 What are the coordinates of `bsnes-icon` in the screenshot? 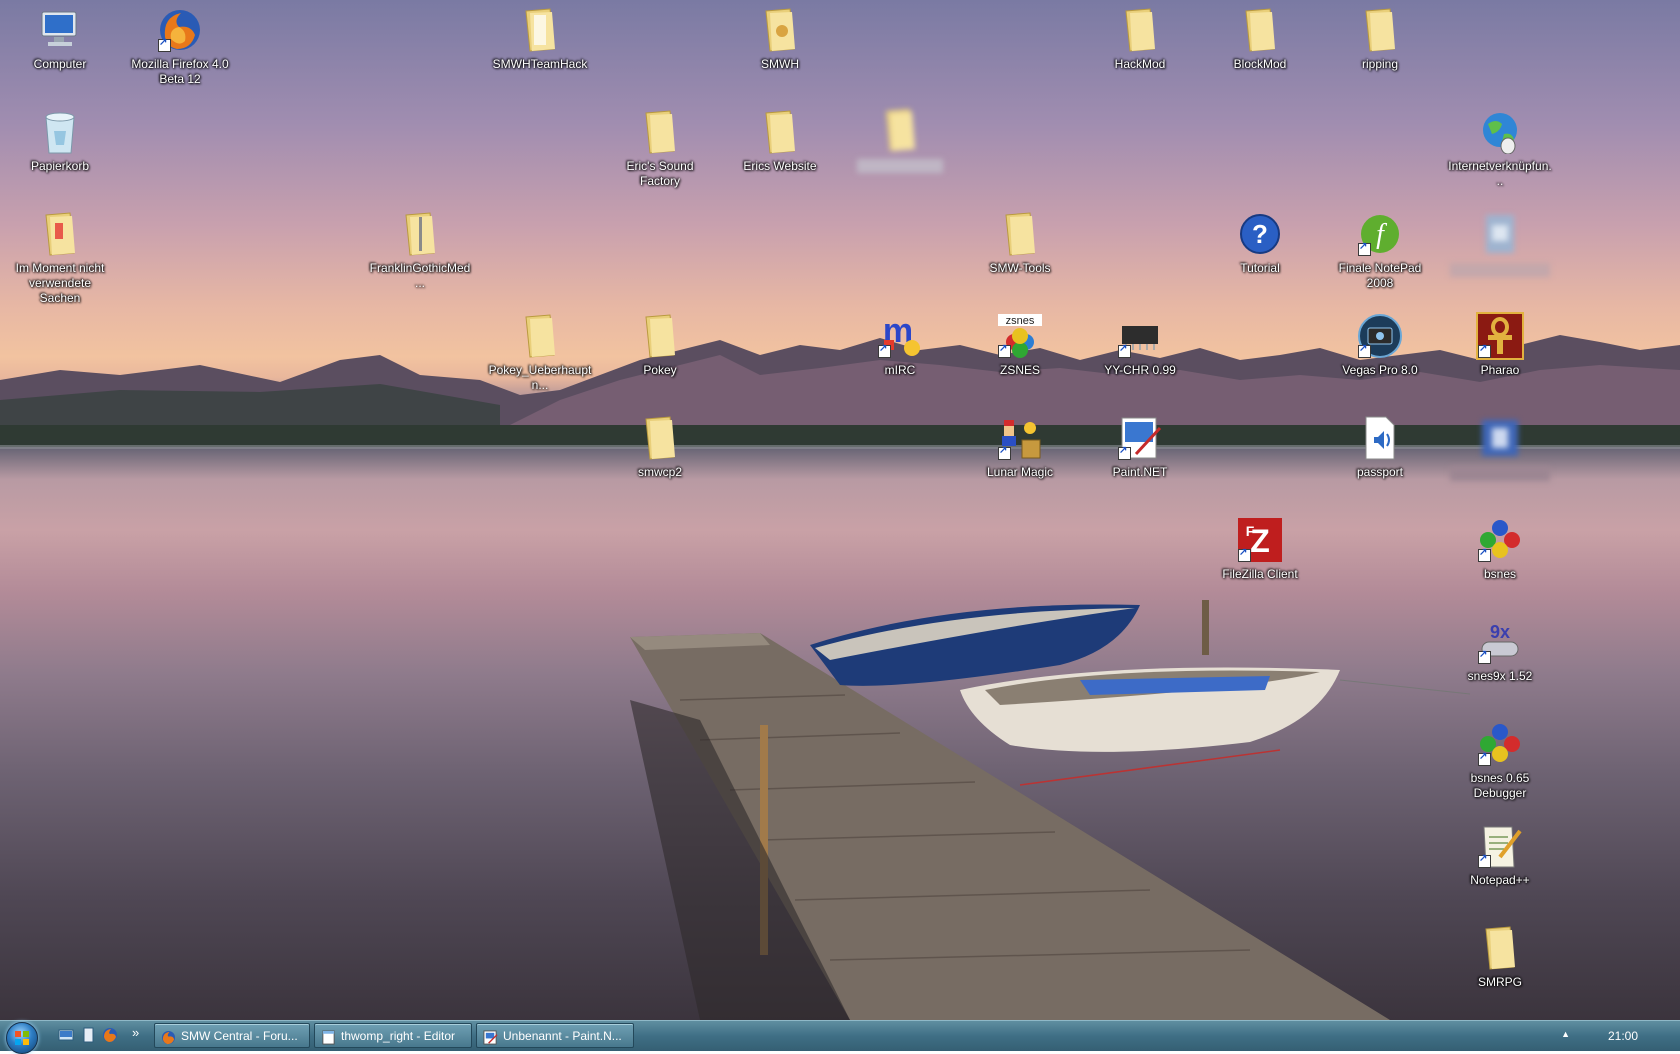 It's located at (1500, 744).